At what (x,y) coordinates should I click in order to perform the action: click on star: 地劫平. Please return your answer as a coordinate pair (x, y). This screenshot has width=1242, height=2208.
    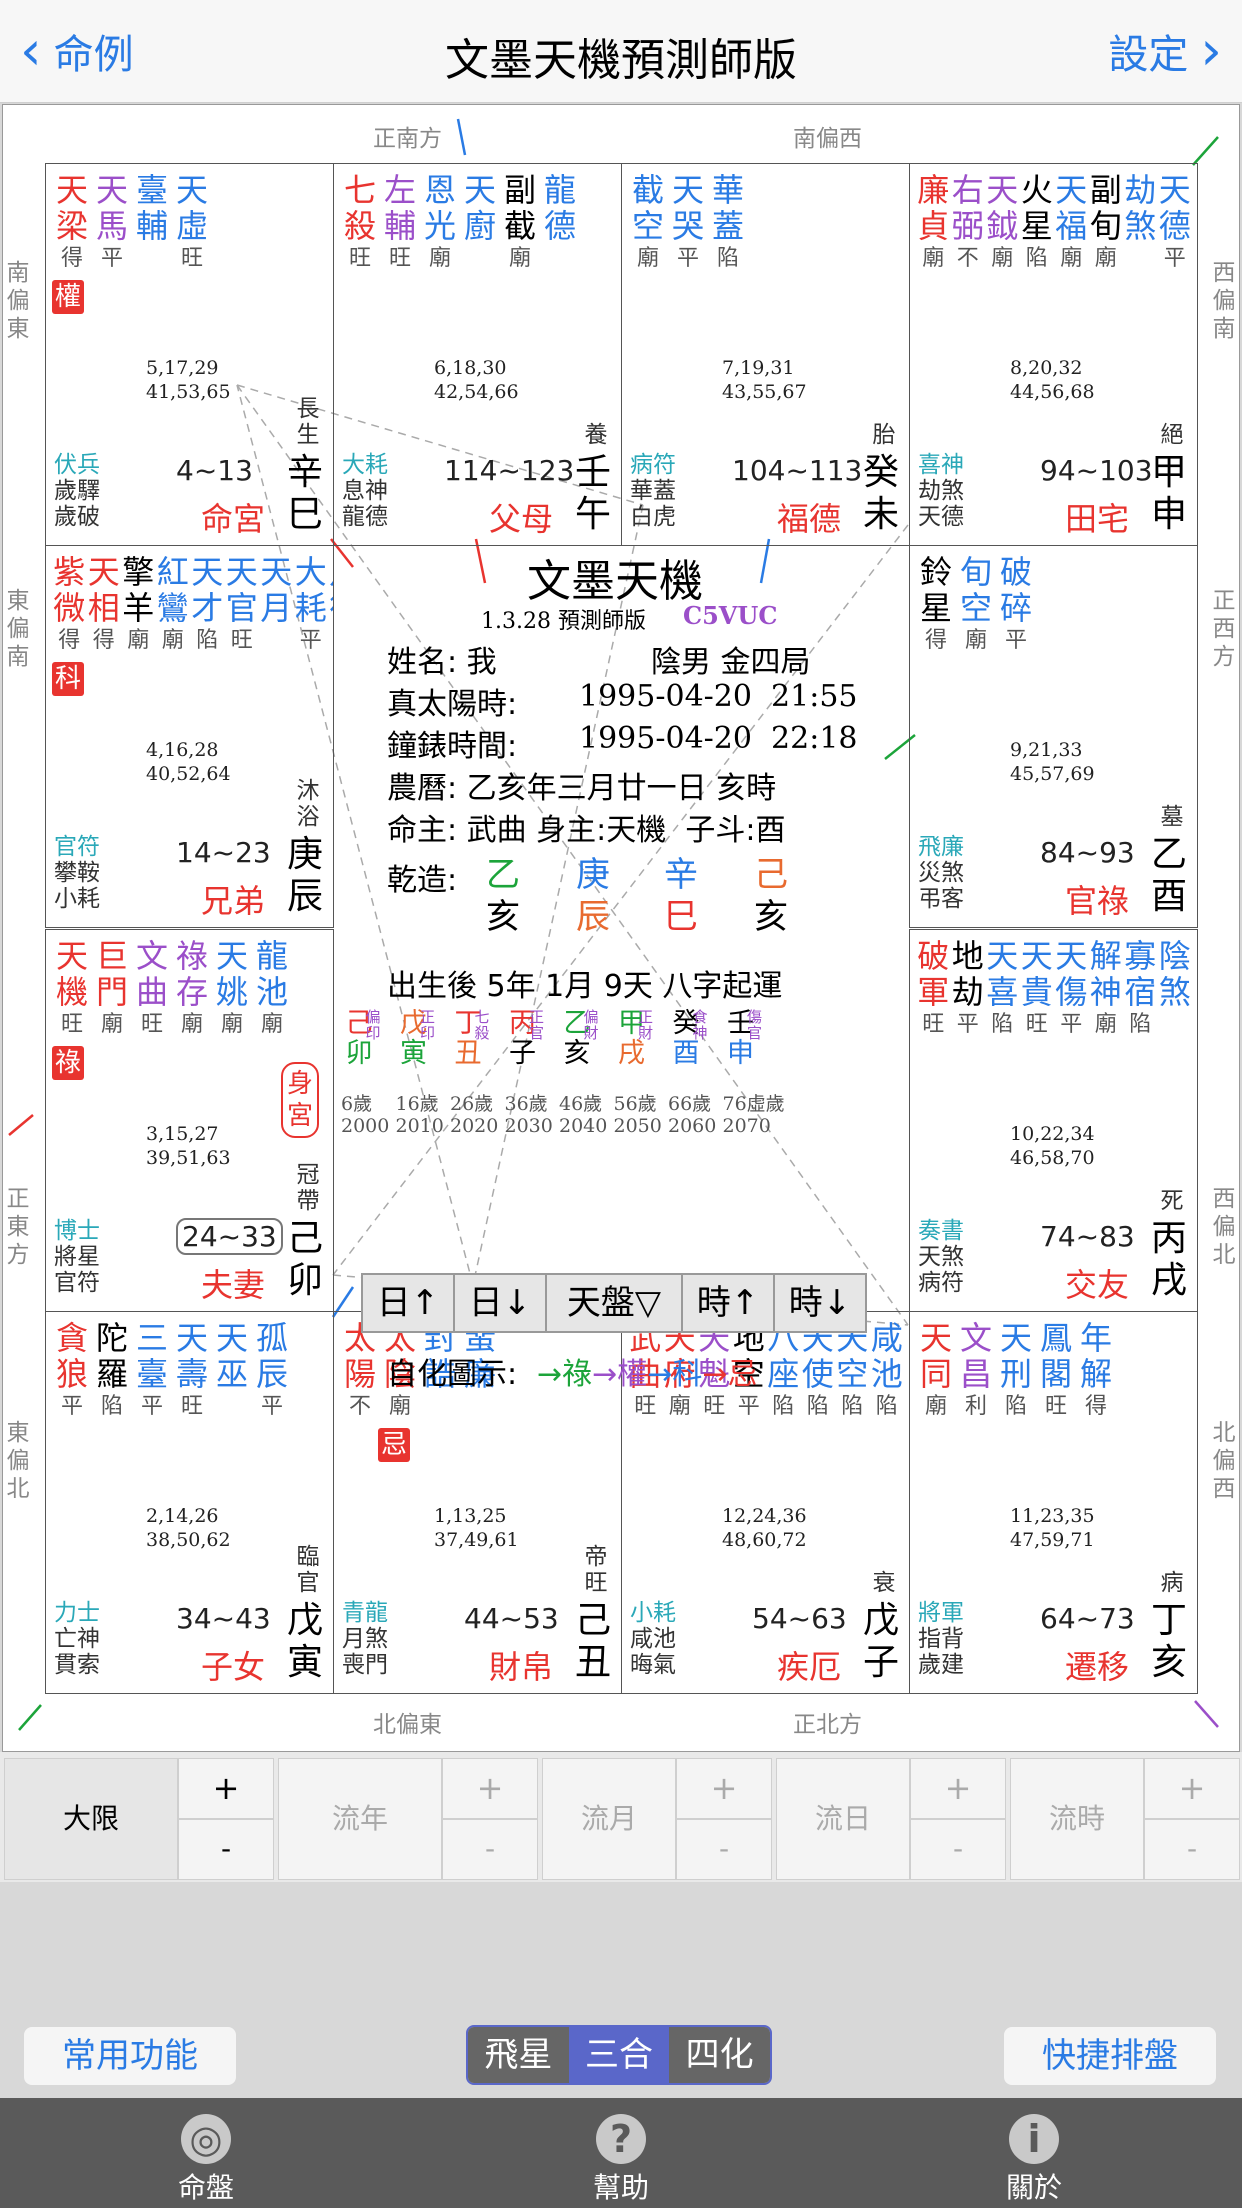
    Looking at the image, I should click on (968, 989).